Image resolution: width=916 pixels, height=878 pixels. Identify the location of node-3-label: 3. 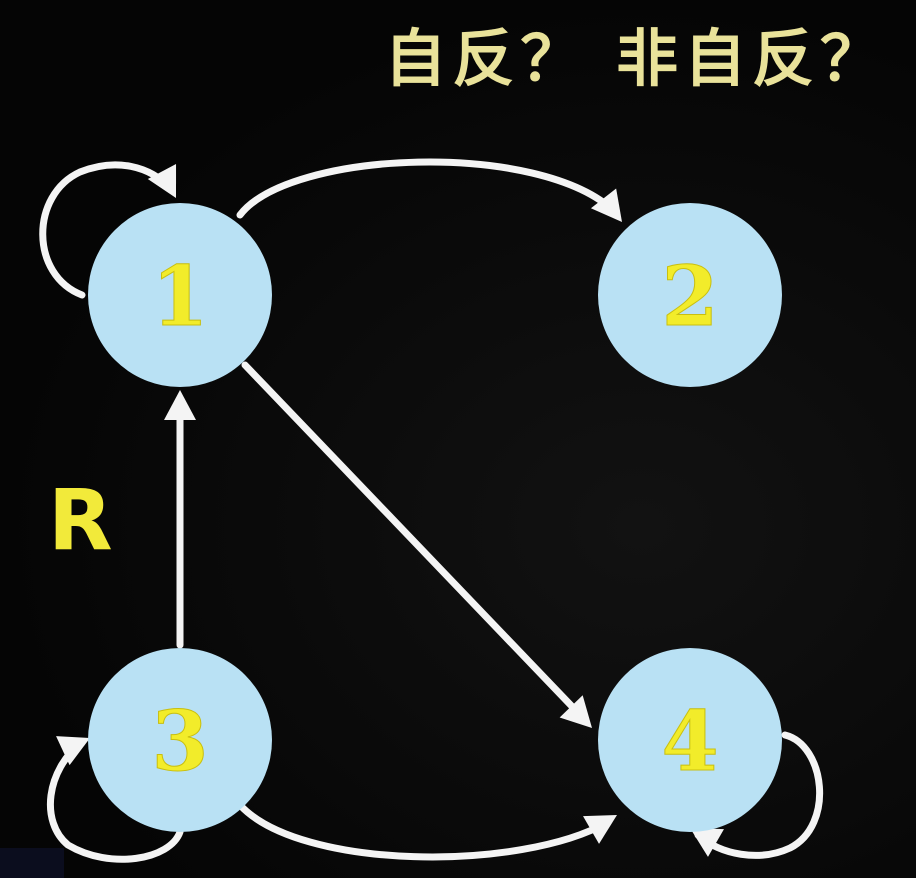
(179, 742).